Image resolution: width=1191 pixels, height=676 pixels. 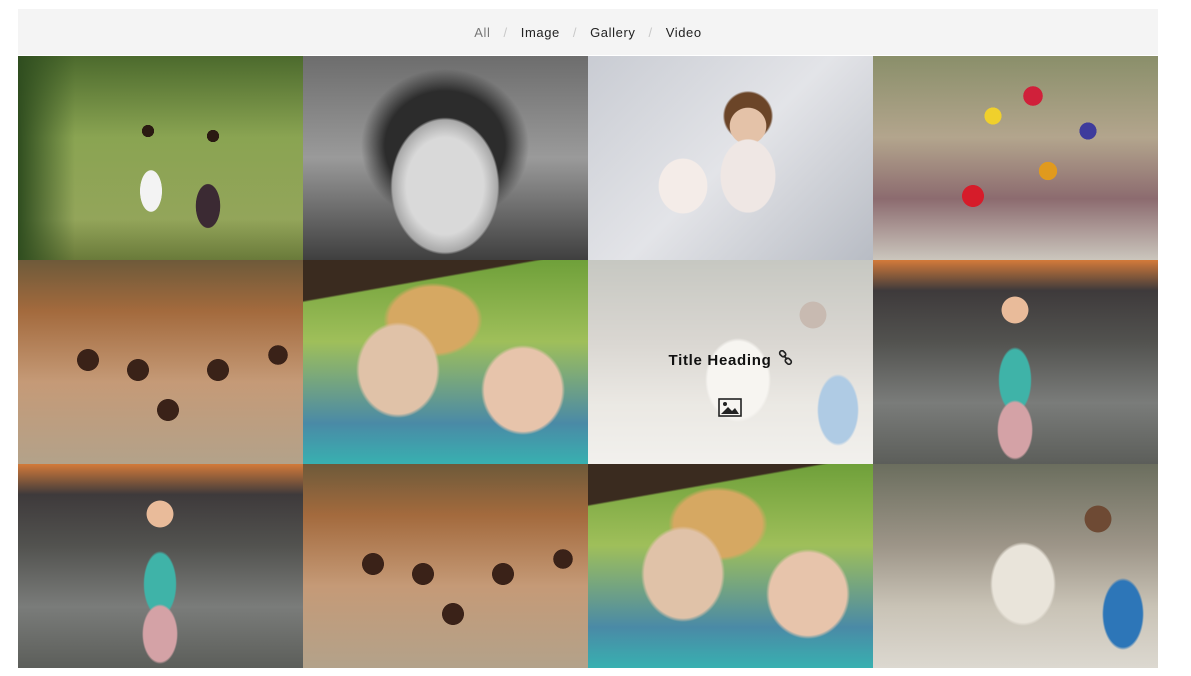 I want to click on filter-all: All, so click(x=482, y=32).